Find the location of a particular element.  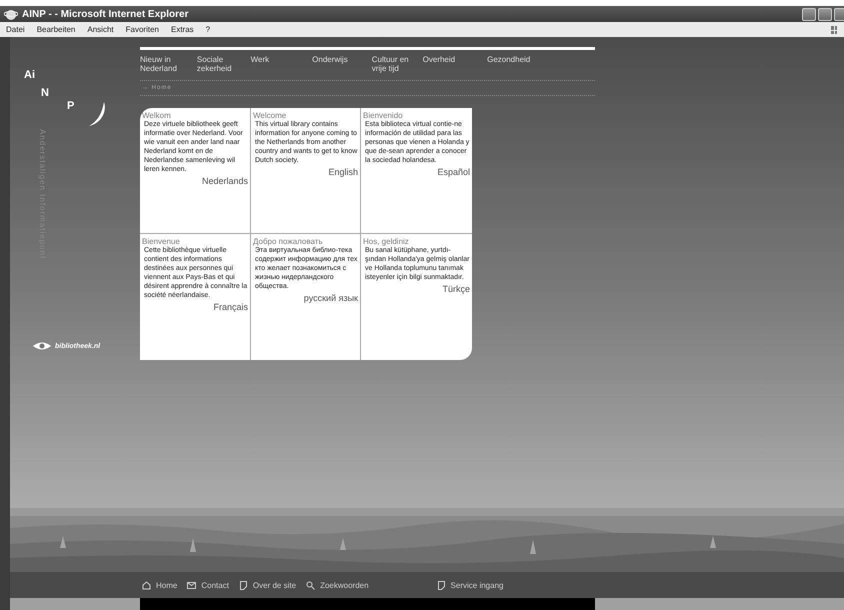

home-icon is located at coordinates (146, 585).